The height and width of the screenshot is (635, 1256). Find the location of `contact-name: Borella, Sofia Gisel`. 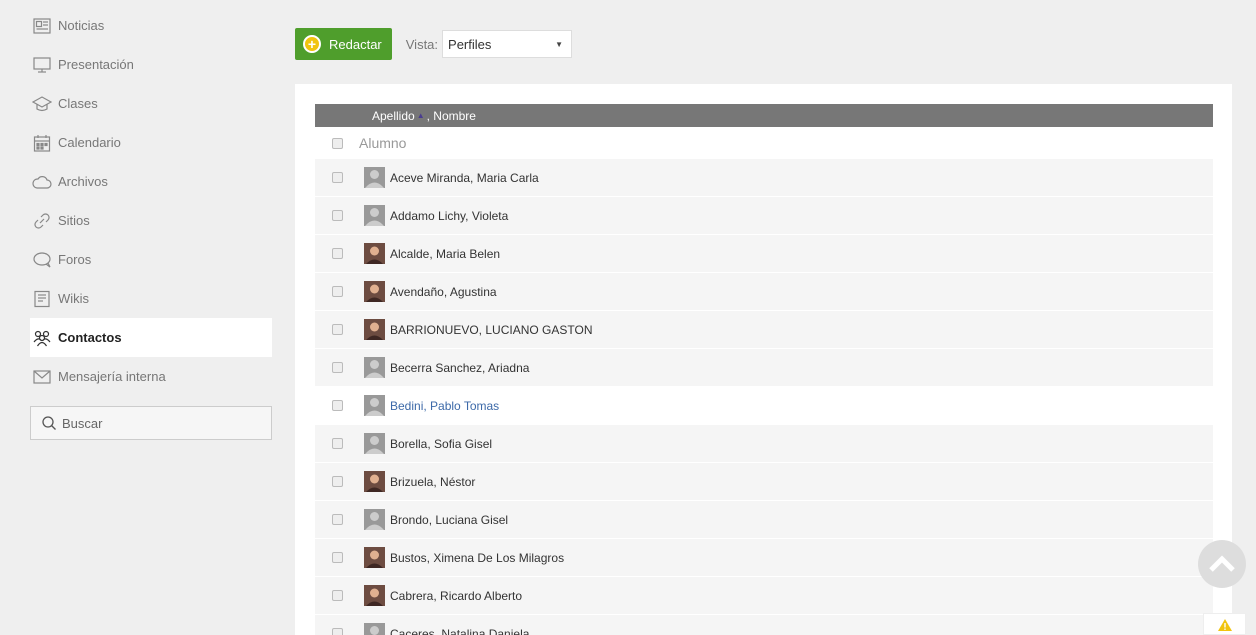

contact-name: Borella, Sofia Gisel is located at coordinates (441, 444).